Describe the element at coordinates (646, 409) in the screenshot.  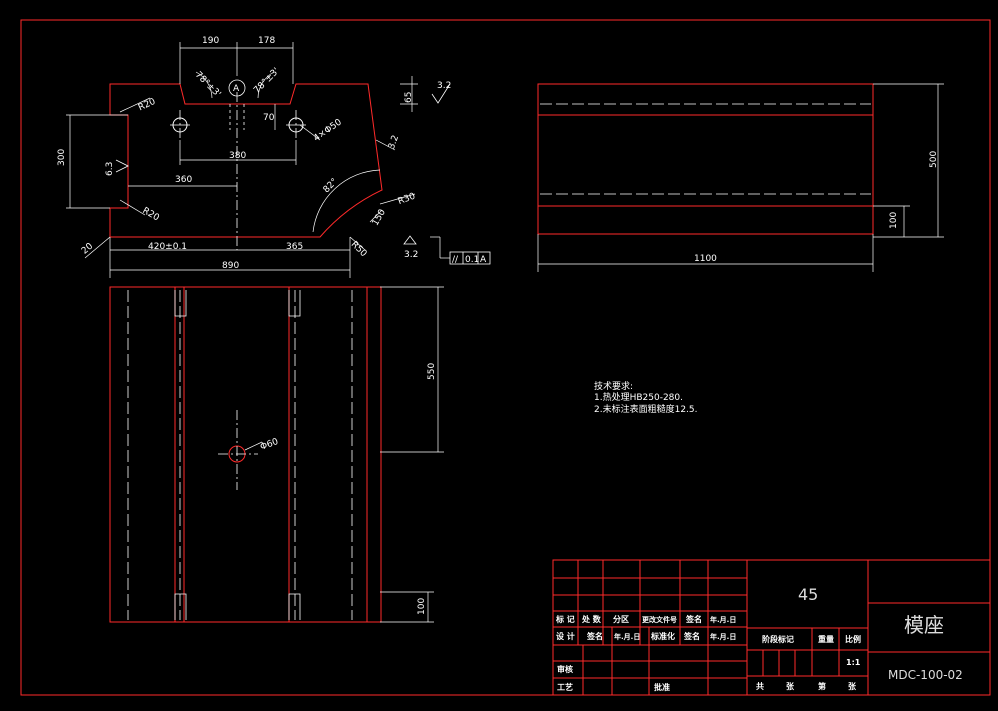
I see `notes-line-2: 2.未标注表面粗糙度12.5.` at that location.